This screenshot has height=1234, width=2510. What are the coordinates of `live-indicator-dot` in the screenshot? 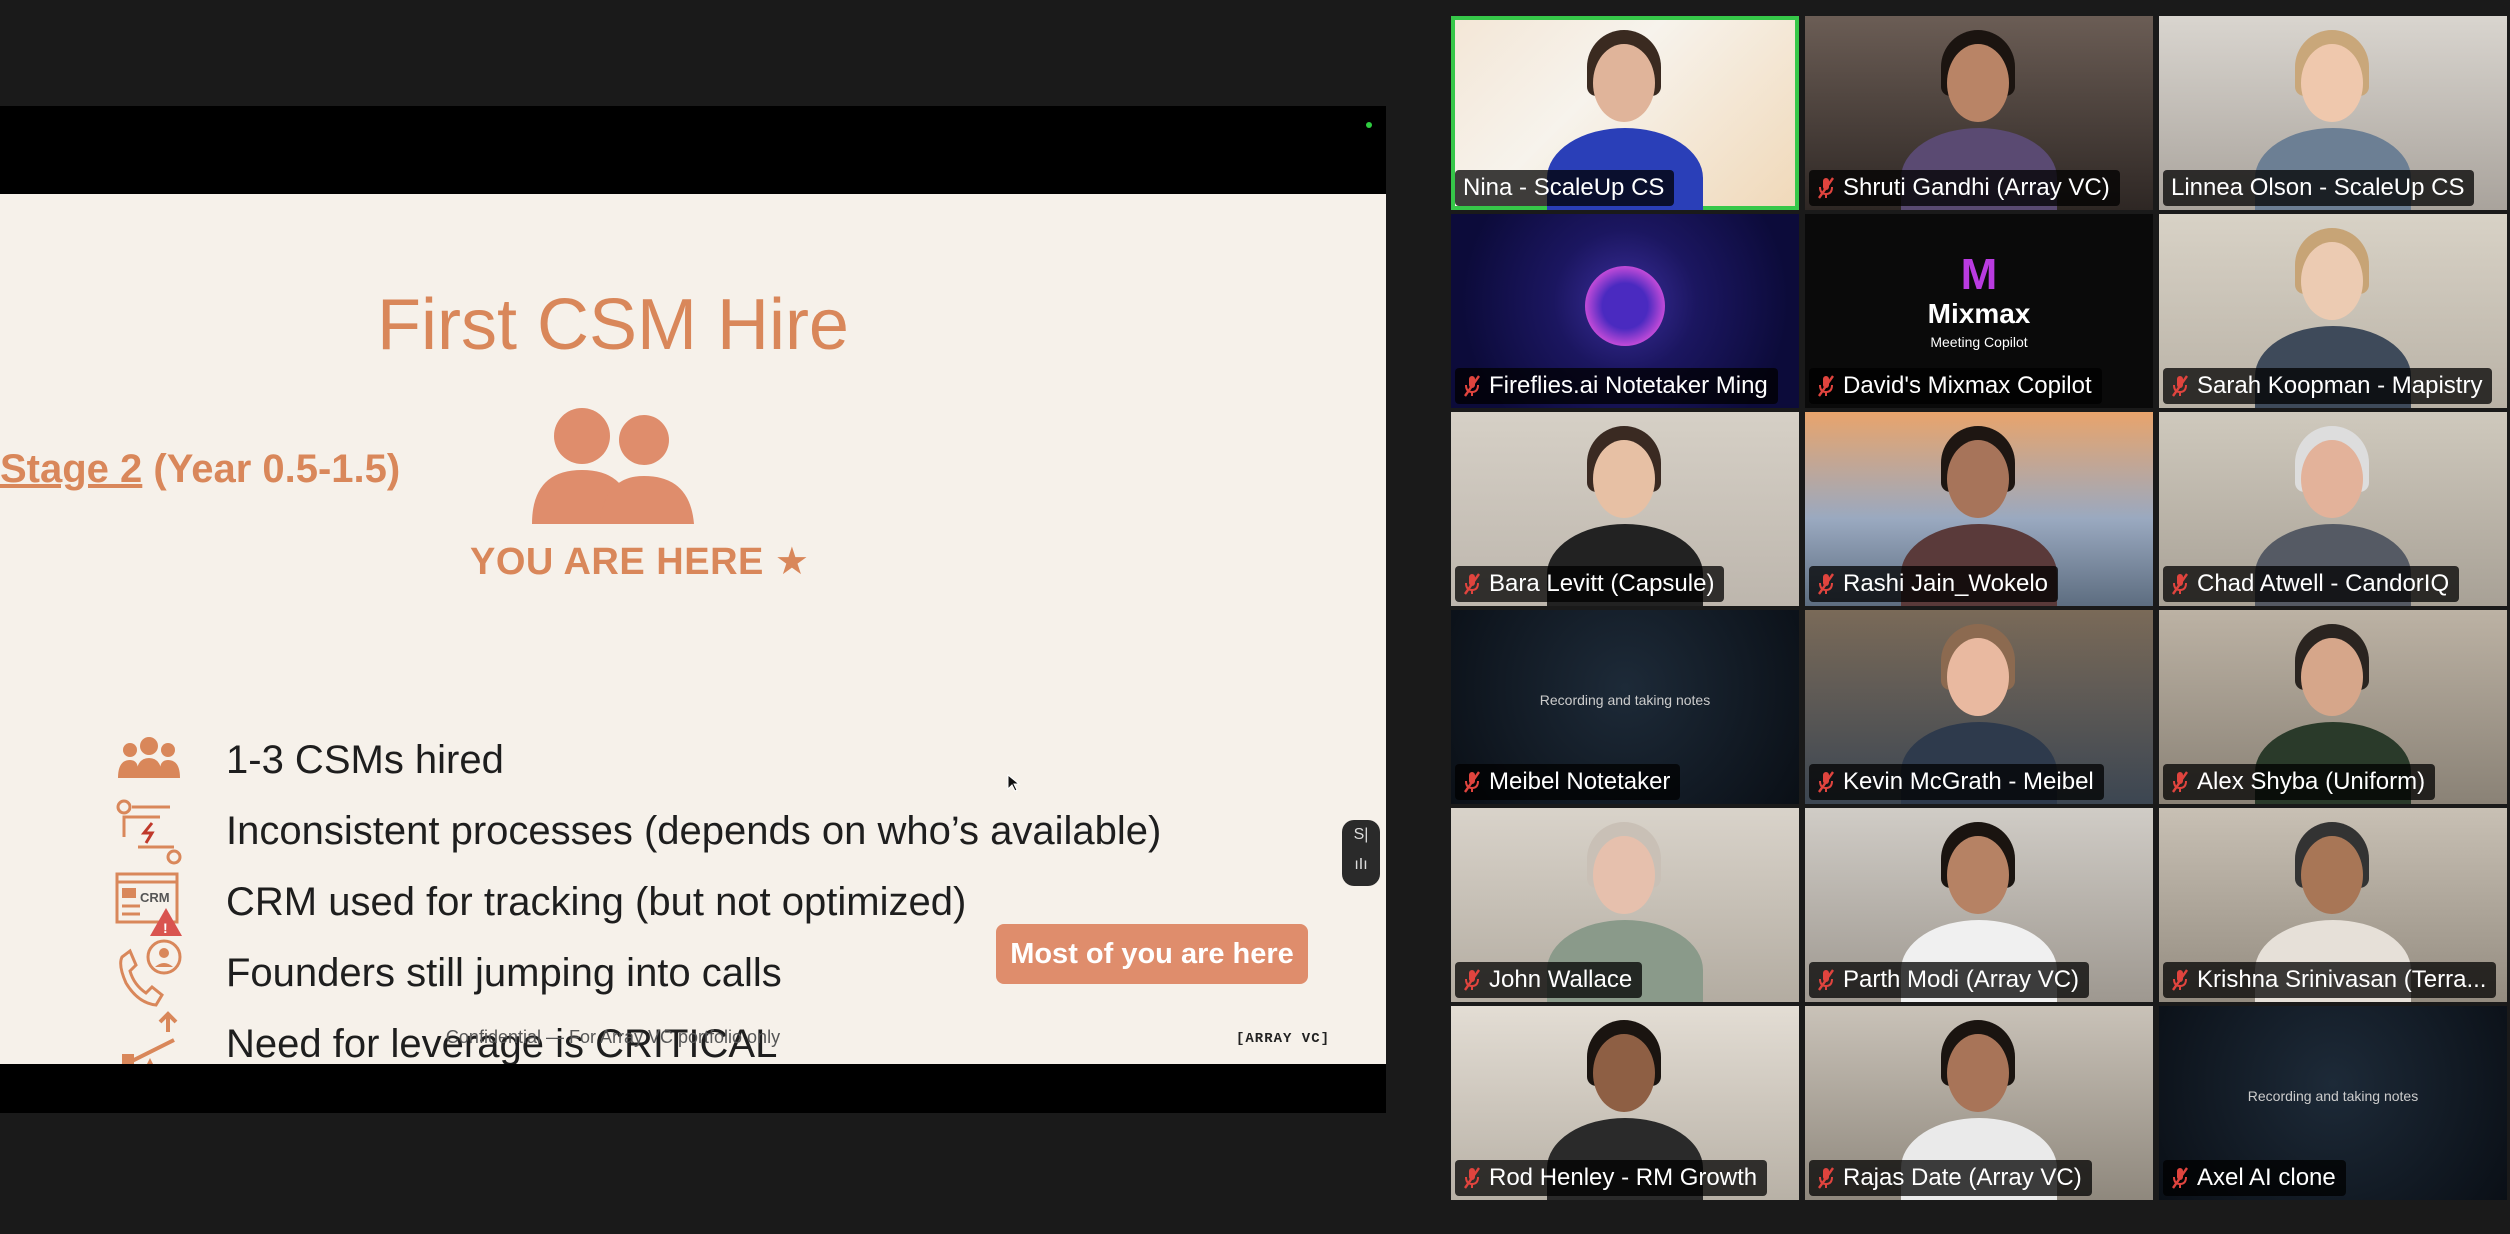 It's located at (1369, 125).